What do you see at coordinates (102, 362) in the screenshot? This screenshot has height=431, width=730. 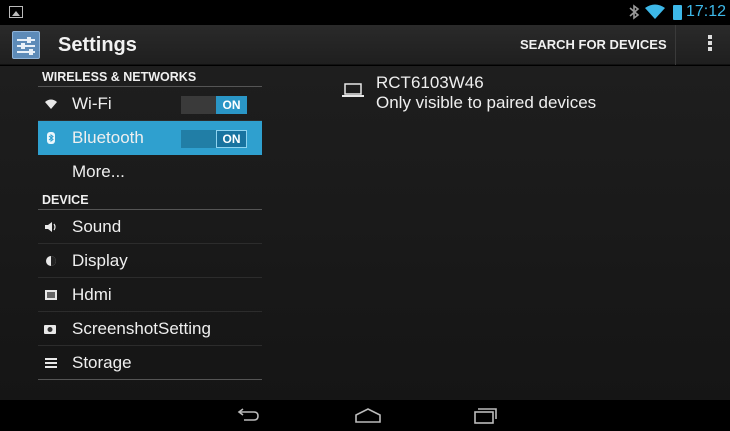 I see `settings-item-label: Storage` at bounding box center [102, 362].